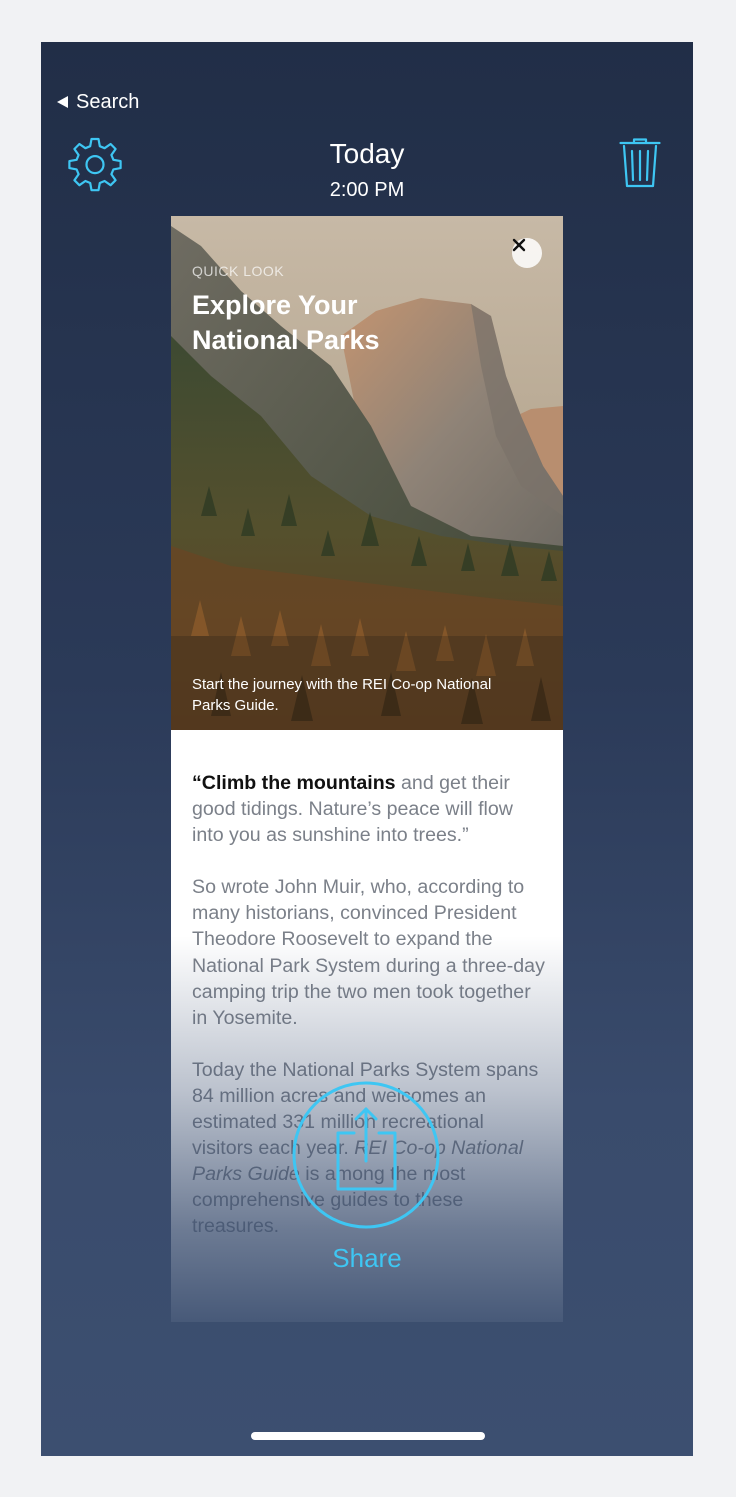 This screenshot has width=736, height=1497. Describe the element at coordinates (367, 190) in the screenshot. I see `page-time: 2:00 PM` at that location.